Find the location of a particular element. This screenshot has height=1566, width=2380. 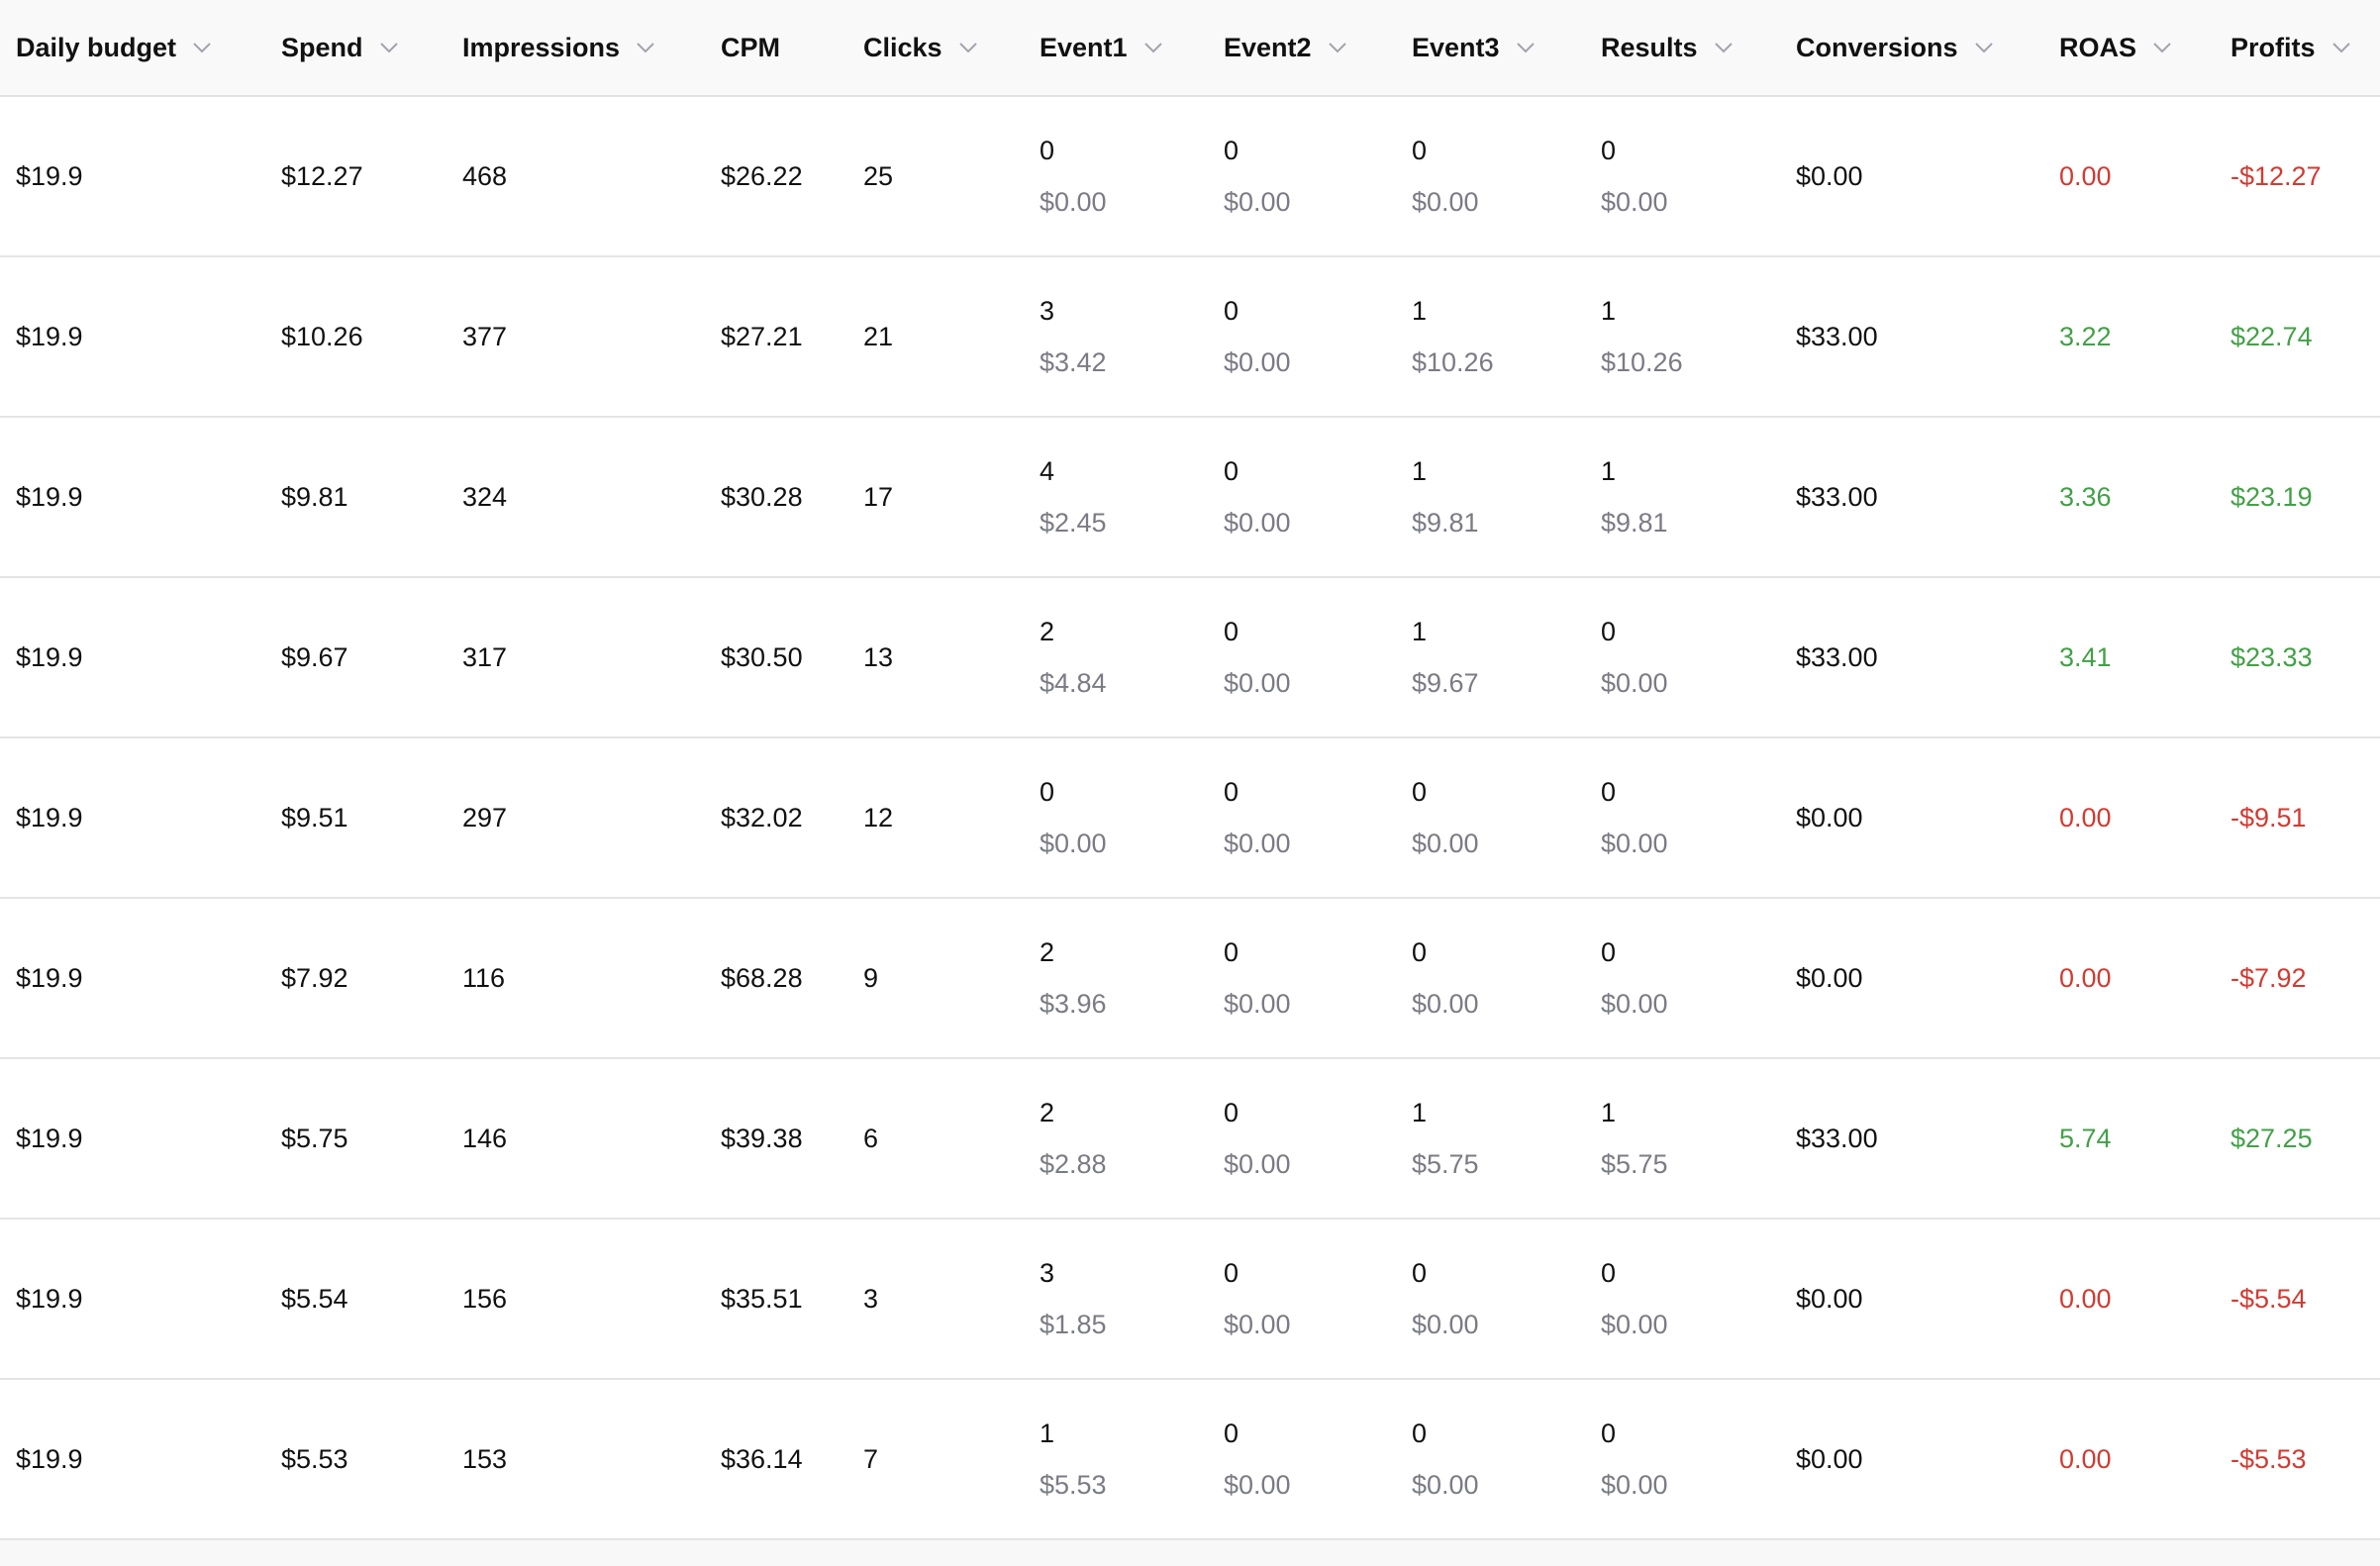

event1-cost: $5.53 is located at coordinates (1073, 1485).